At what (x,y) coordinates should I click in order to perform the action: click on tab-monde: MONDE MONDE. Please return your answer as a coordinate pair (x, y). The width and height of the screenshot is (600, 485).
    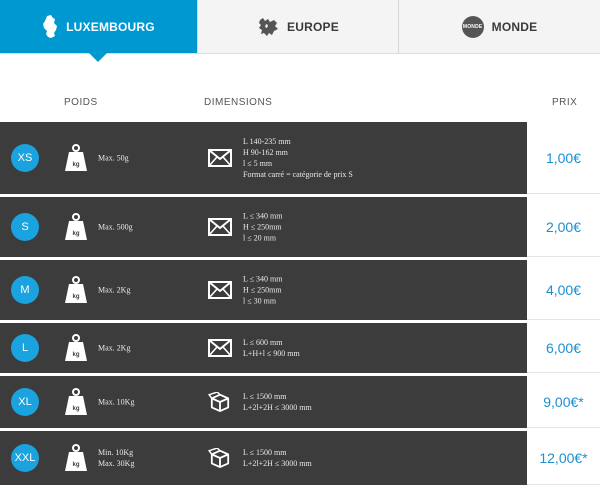
    Looking at the image, I should click on (499, 26).